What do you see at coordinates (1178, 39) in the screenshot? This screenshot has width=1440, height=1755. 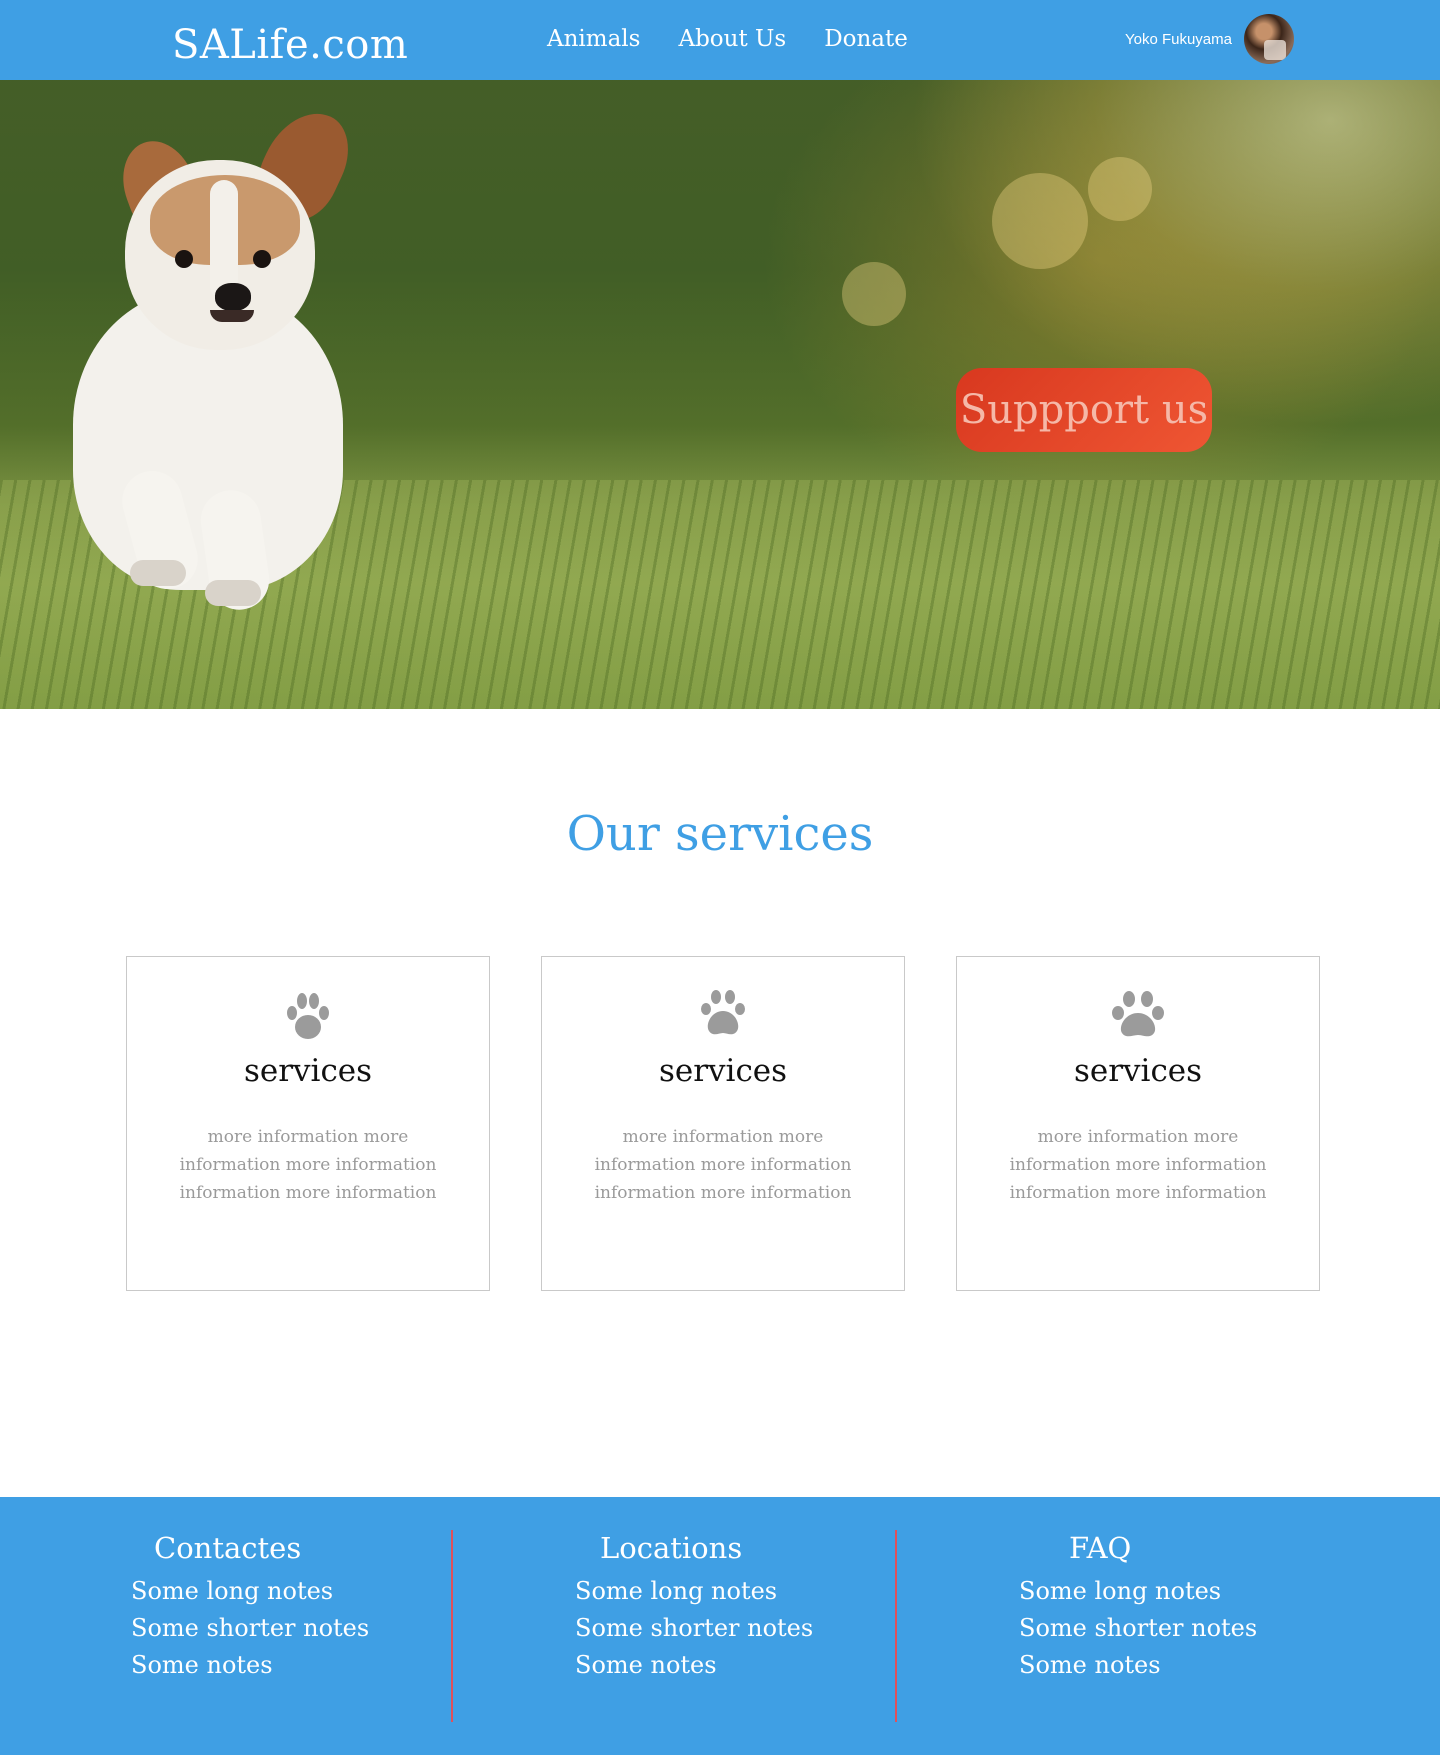 I see `user-name: Yoko Fukuyama` at bounding box center [1178, 39].